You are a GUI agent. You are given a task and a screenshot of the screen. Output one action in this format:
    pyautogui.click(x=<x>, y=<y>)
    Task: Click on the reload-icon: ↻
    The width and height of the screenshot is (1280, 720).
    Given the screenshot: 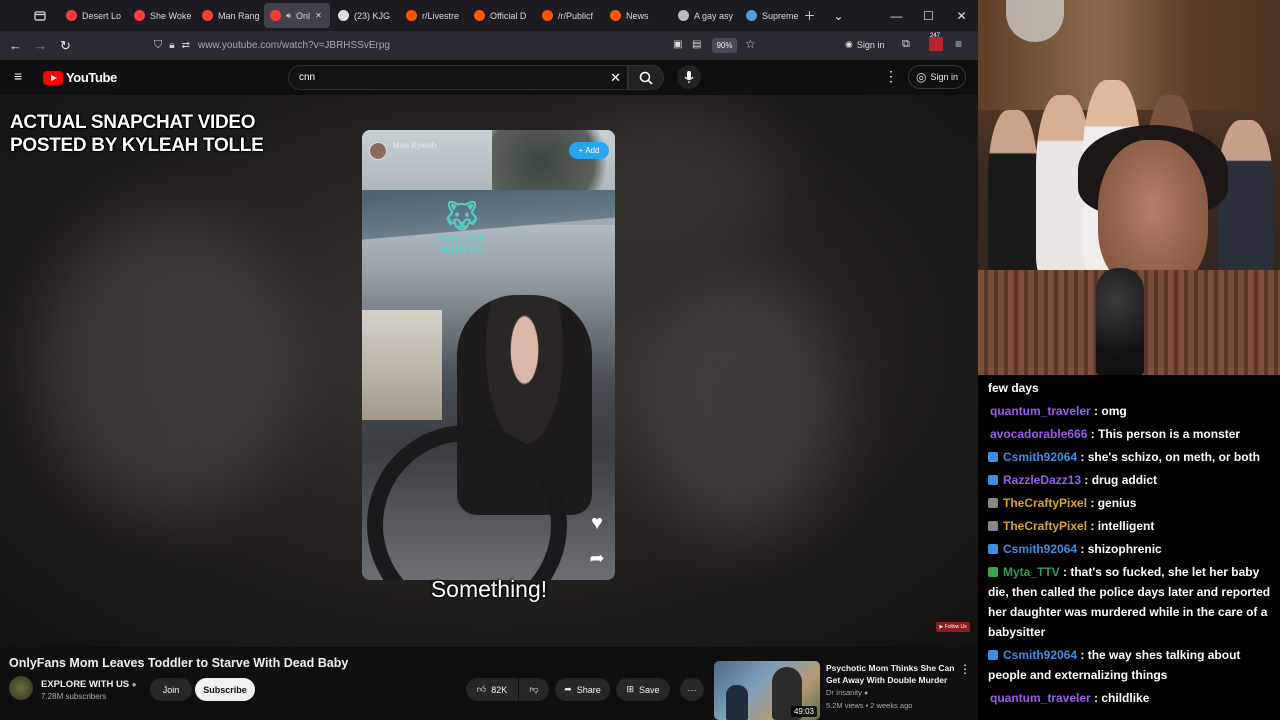 What is the action you would take?
    pyautogui.click(x=65, y=45)
    